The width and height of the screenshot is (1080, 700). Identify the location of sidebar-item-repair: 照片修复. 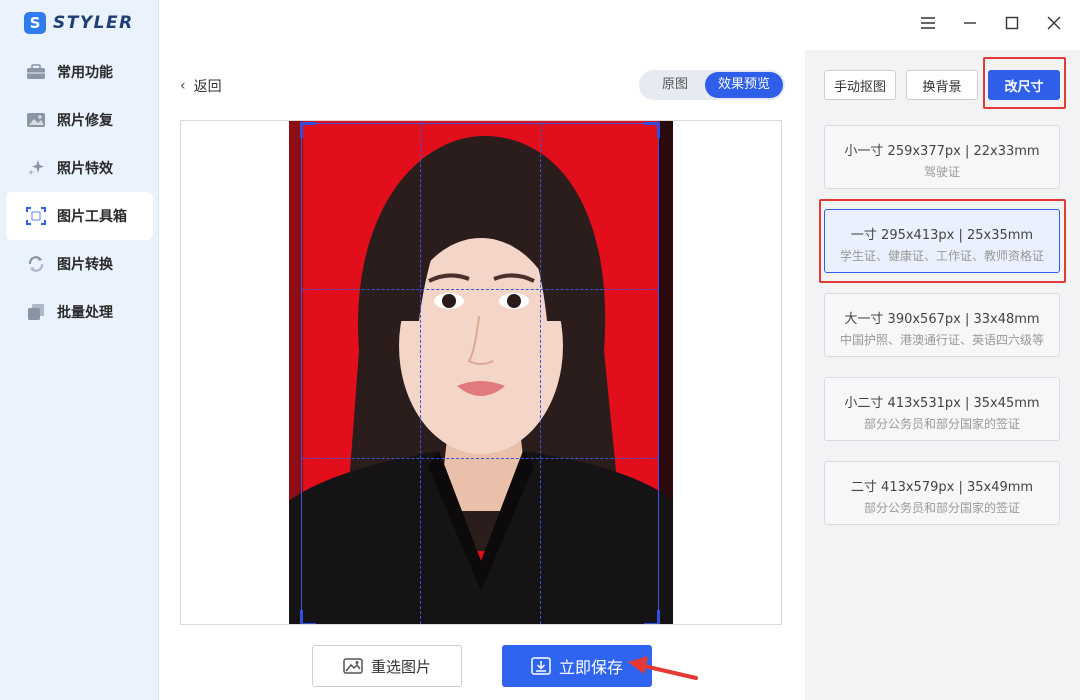
(79, 120).